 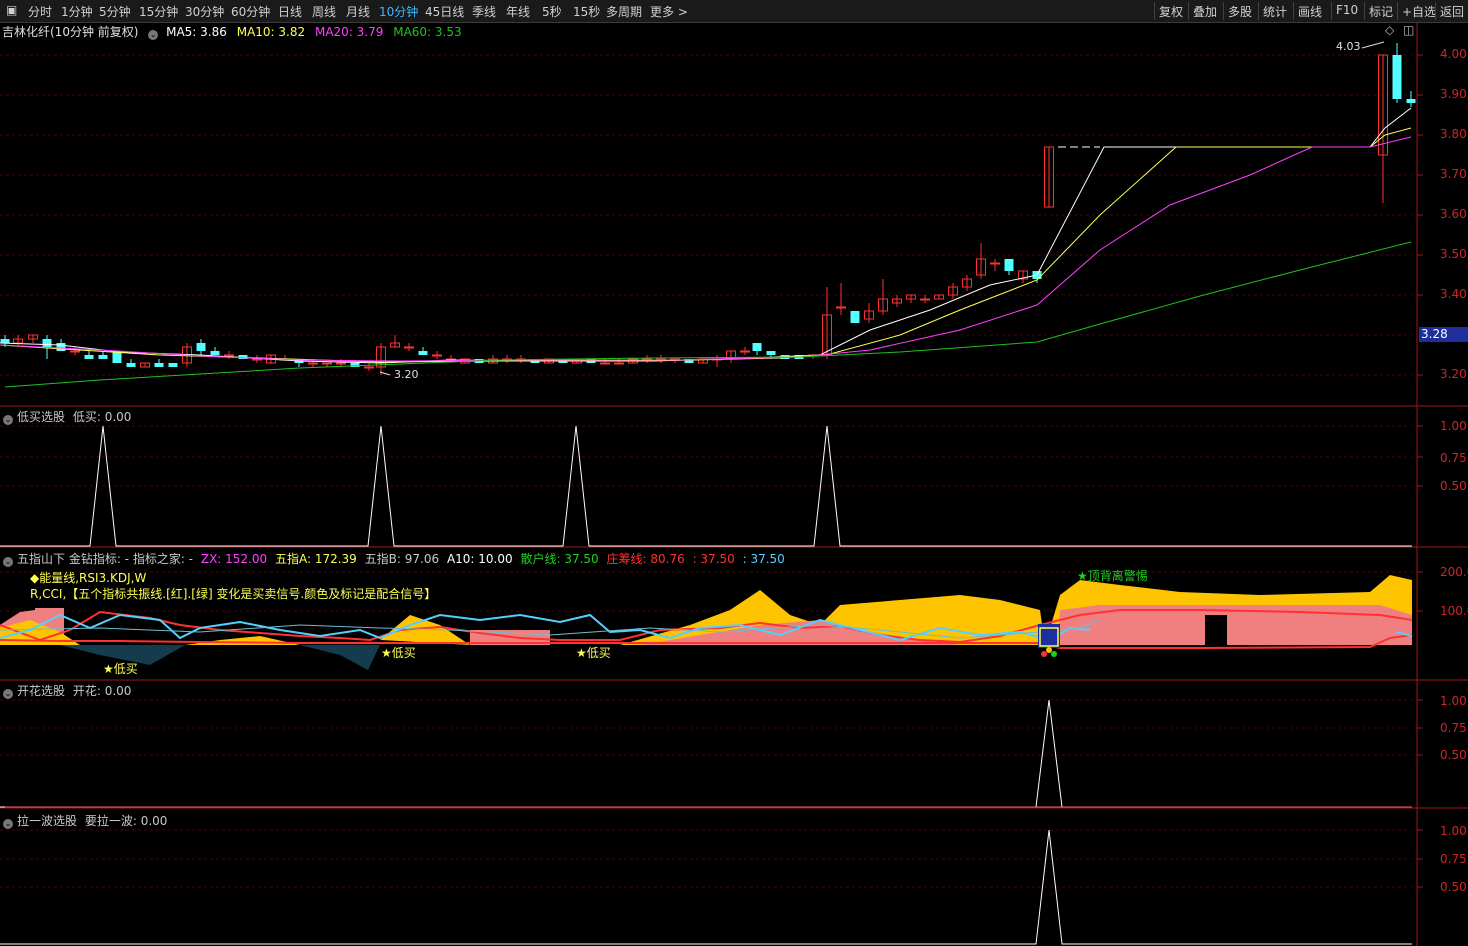 I want to click on panel-name: 拉一波选股, so click(x=47, y=821).